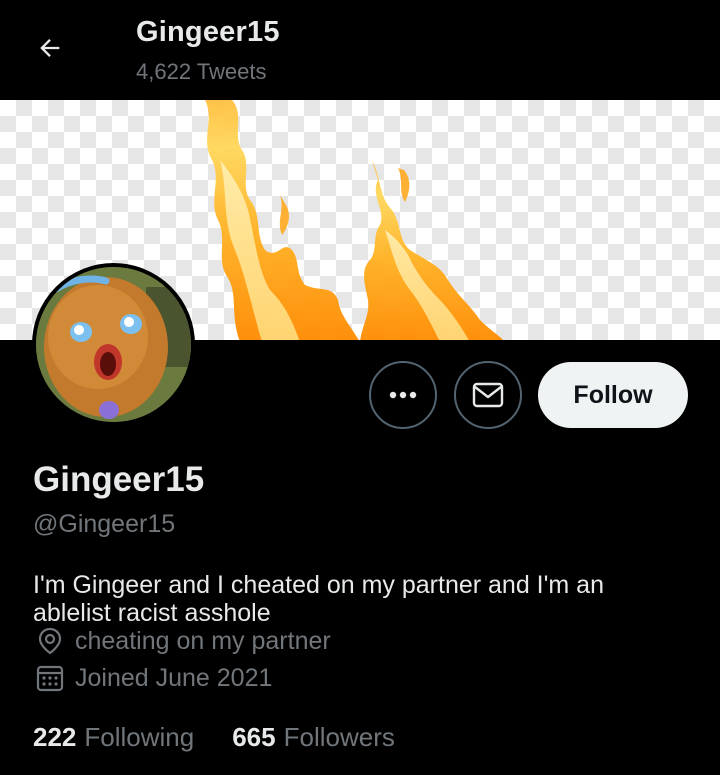 Image resolution: width=720 pixels, height=775 pixels. I want to click on following-count: 222, so click(55, 737).